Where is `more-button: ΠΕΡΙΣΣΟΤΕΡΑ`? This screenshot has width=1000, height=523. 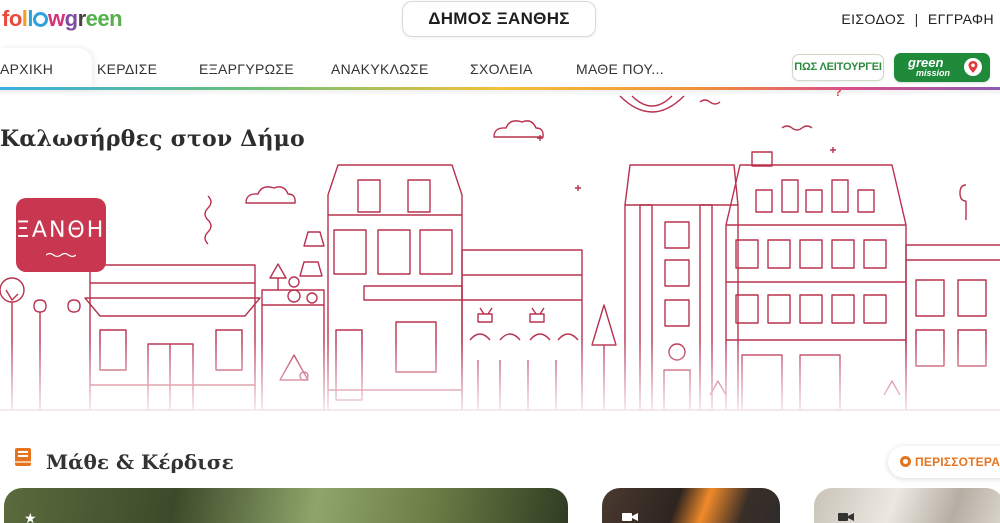
more-button: ΠΕΡΙΣΣΟΤΕΡΑ is located at coordinates (944, 462).